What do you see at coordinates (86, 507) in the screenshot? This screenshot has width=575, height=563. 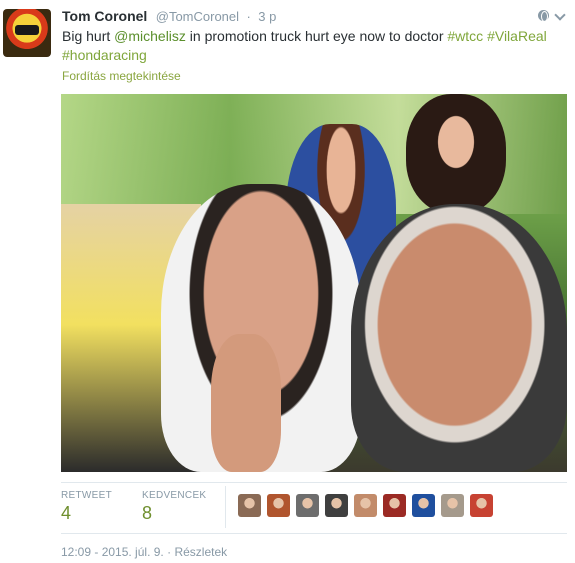 I see `retweet-stat: RETWEET 4` at bounding box center [86, 507].